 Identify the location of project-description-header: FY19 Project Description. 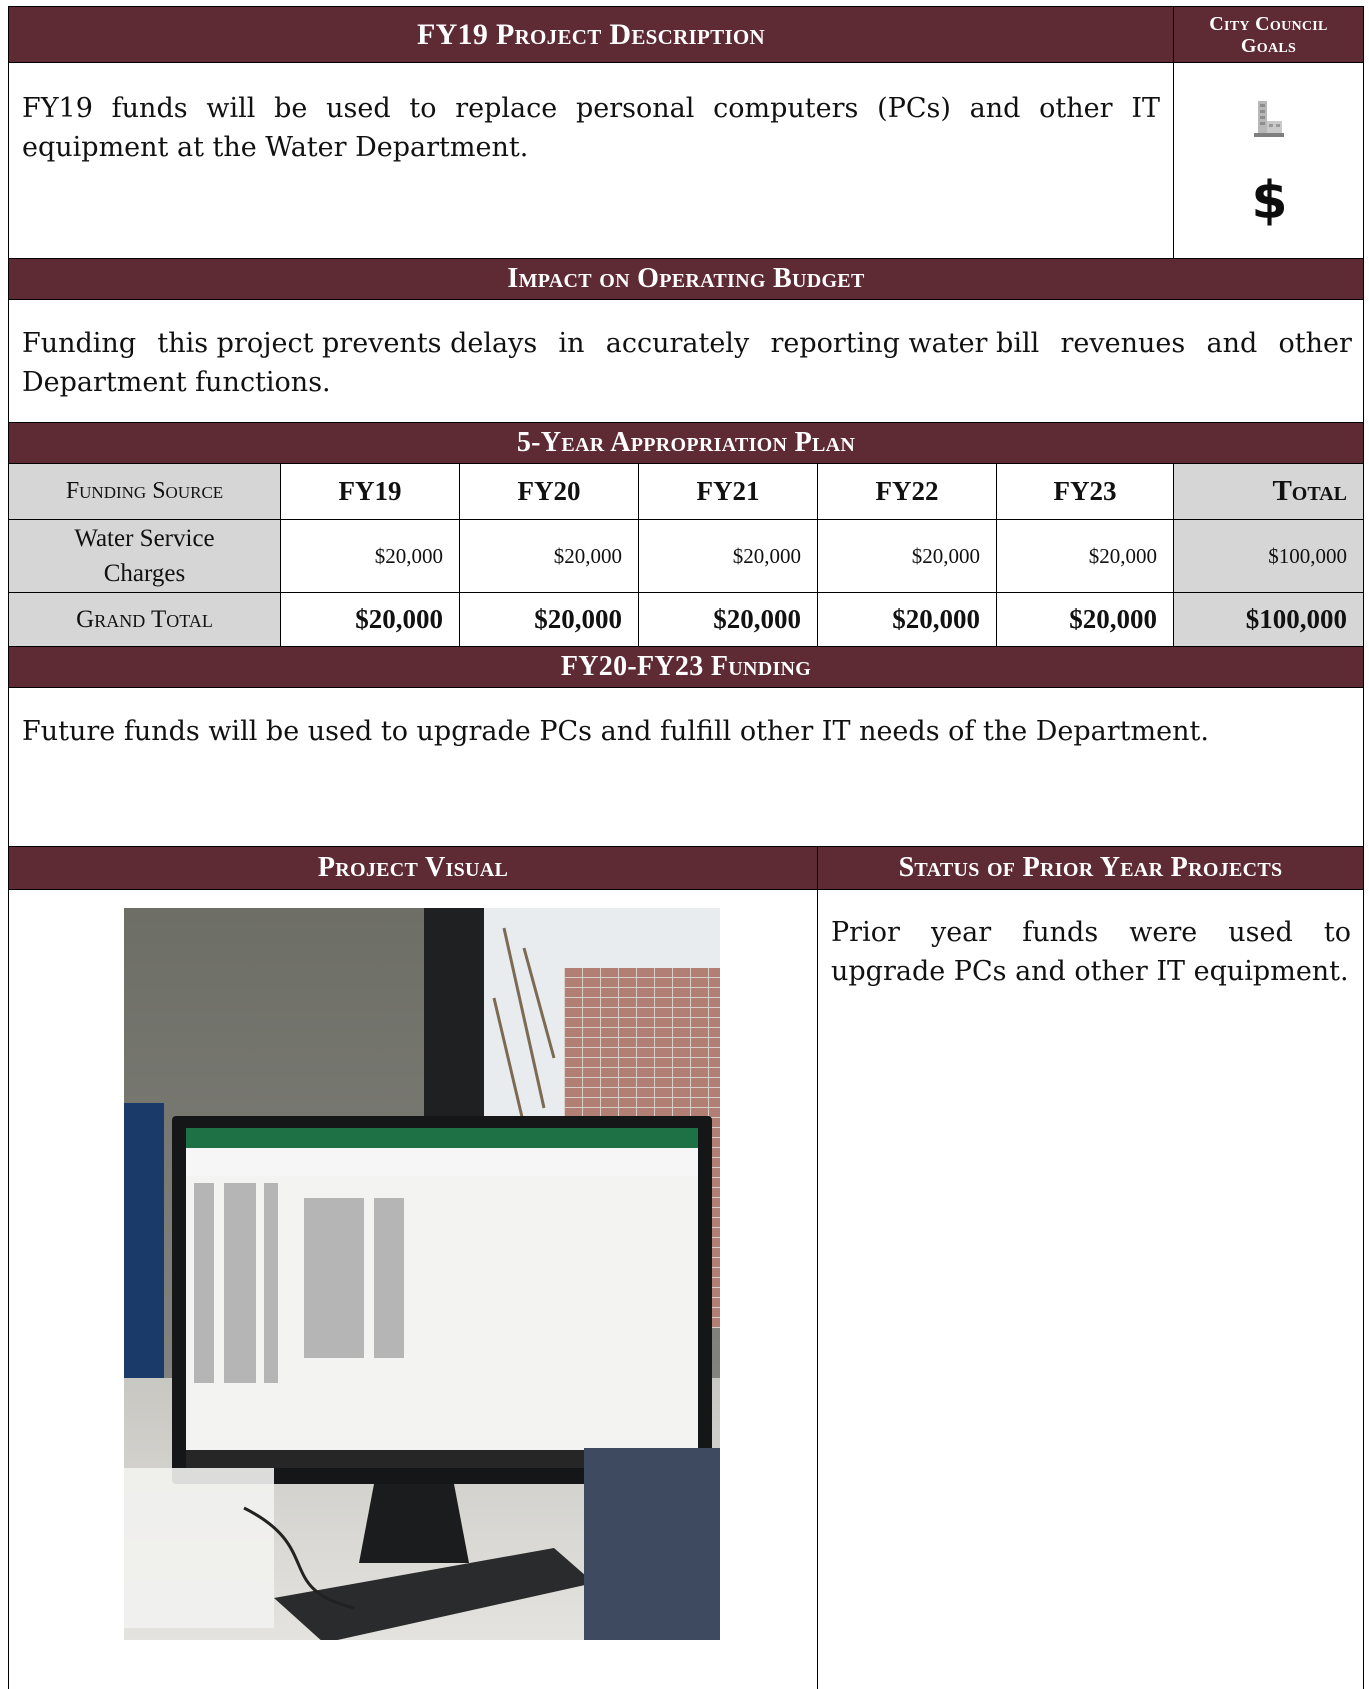
(591, 34).